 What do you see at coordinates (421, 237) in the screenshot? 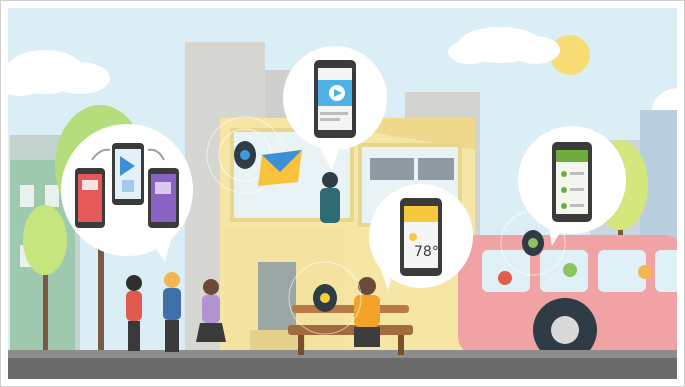
I see `phone-icon: 78°` at bounding box center [421, 237].